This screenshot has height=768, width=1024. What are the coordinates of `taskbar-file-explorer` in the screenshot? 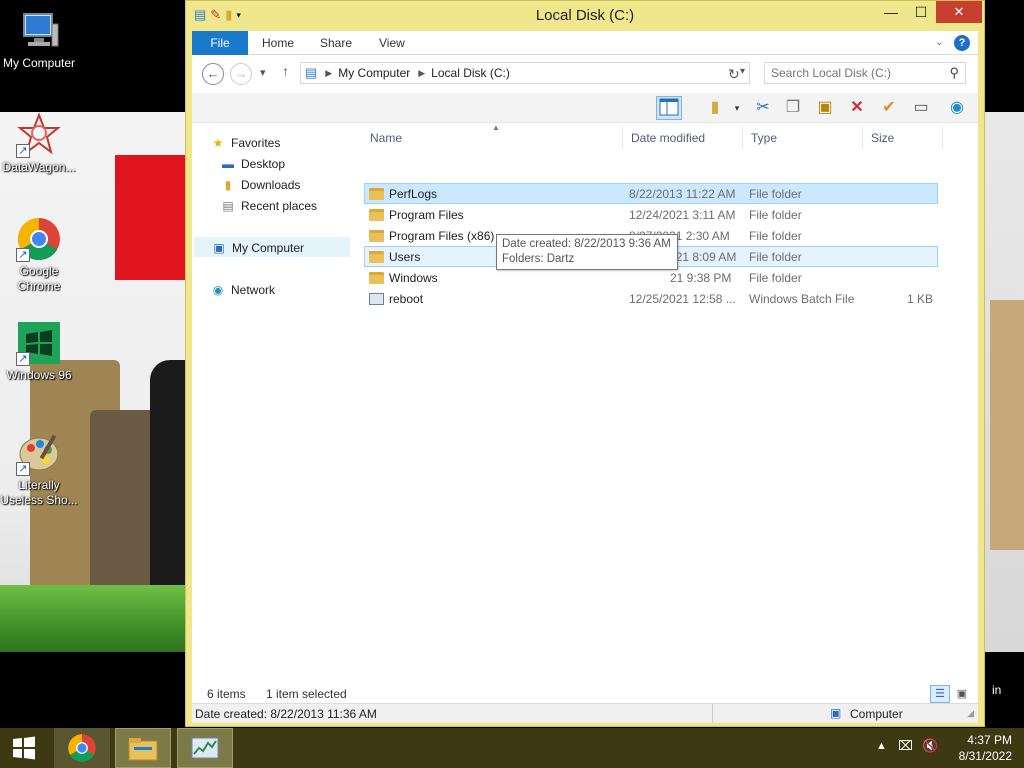 It's located at (143, 748).